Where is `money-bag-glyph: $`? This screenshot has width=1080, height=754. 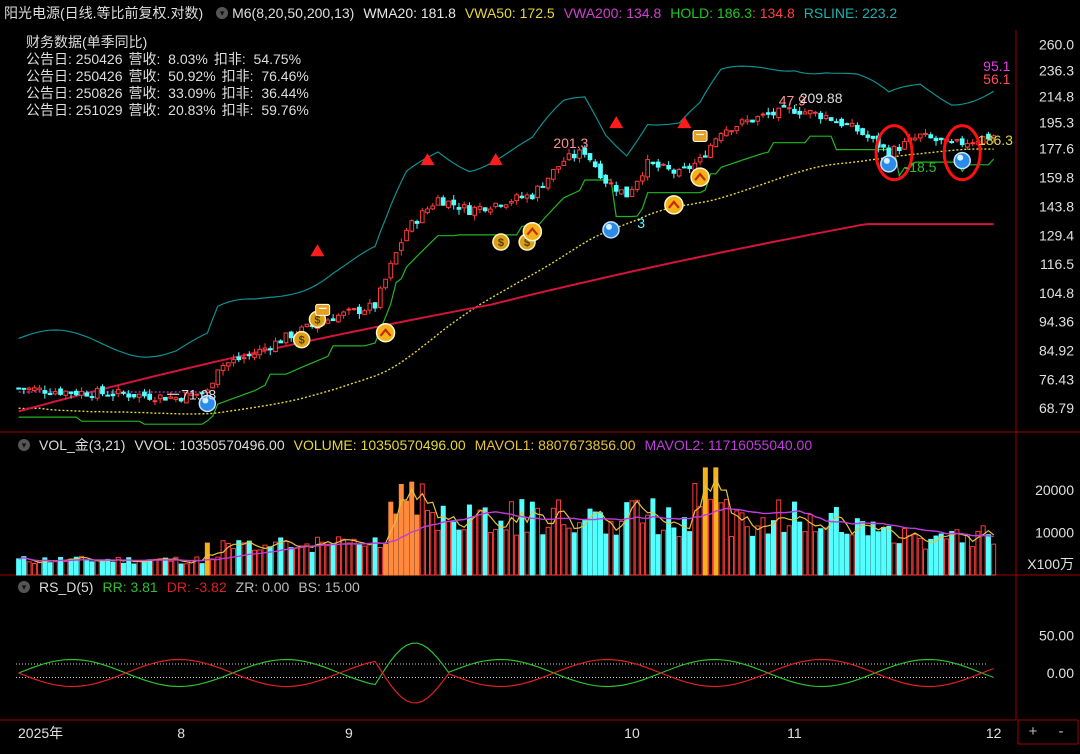
money-bag-glyph: $ is located at coordinates (302, 341).